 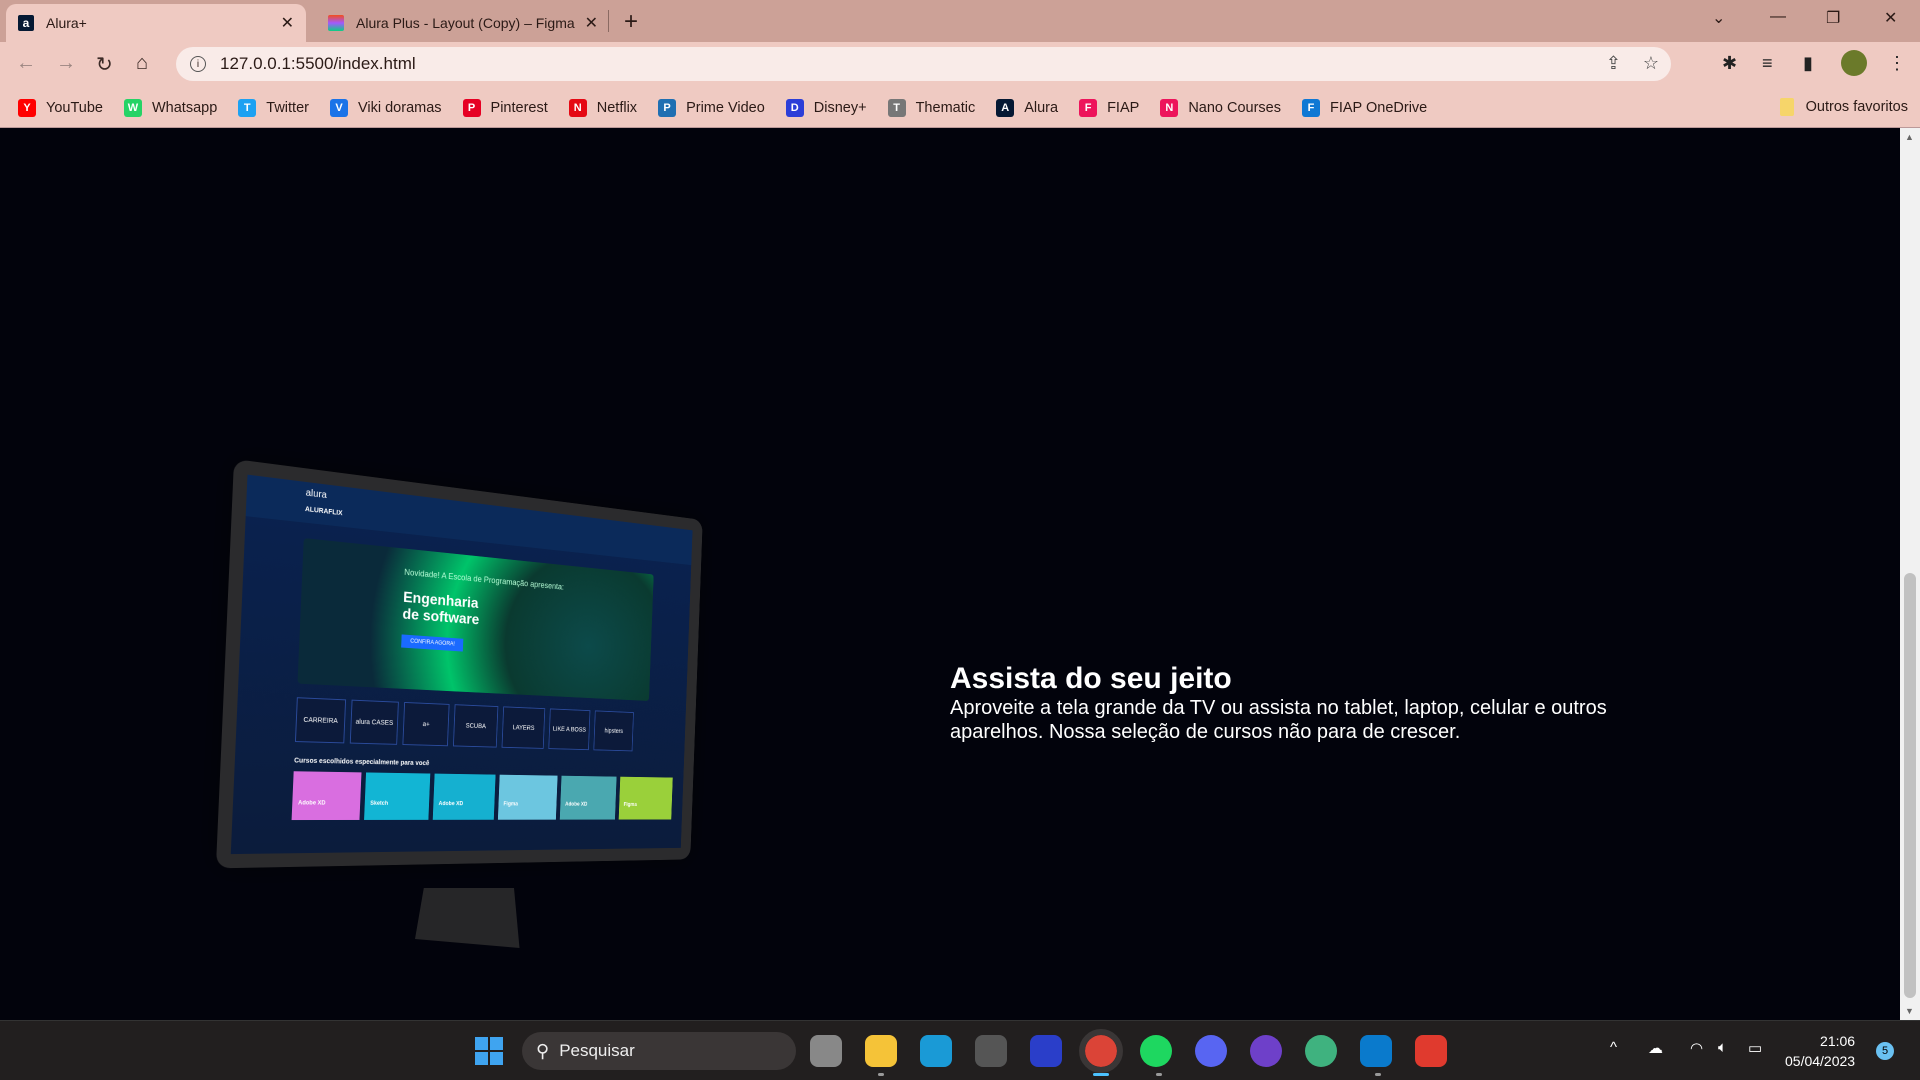 I want to click on taskbar-search: ⚲ Pesquisar, so click(x=659, y=1051).